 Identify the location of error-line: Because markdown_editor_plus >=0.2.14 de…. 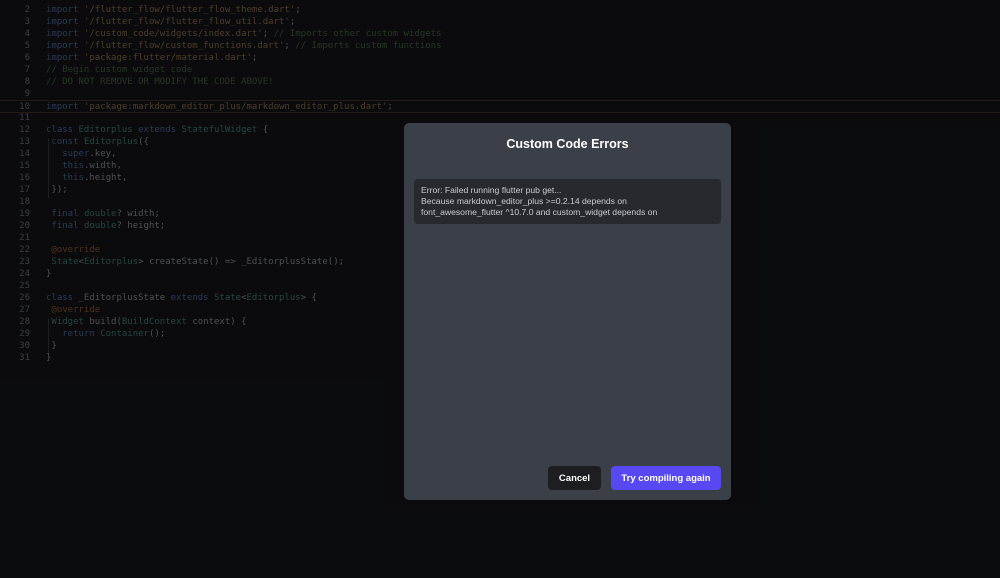
(524, 201).